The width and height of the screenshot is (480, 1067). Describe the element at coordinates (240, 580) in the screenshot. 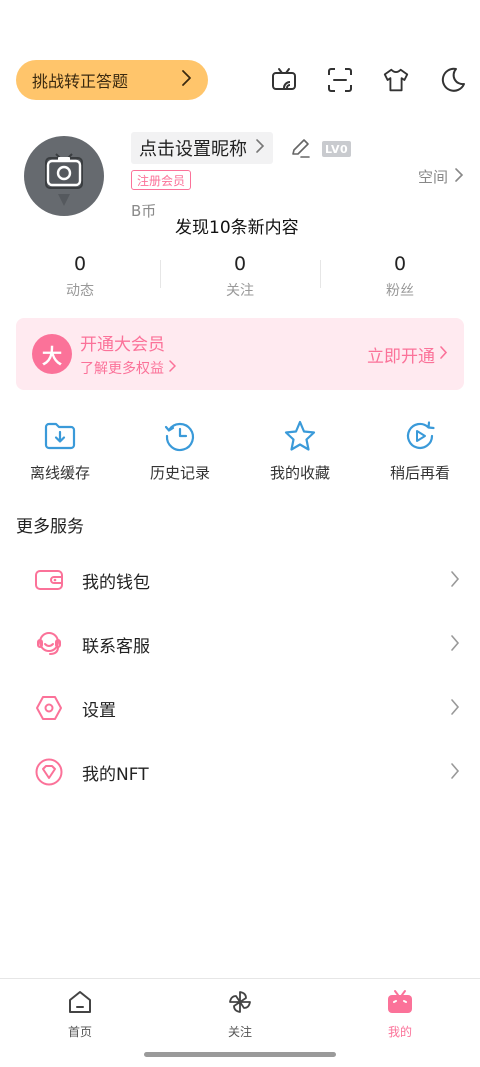

I see `list-item-wallet: 我的钱包` at that location.